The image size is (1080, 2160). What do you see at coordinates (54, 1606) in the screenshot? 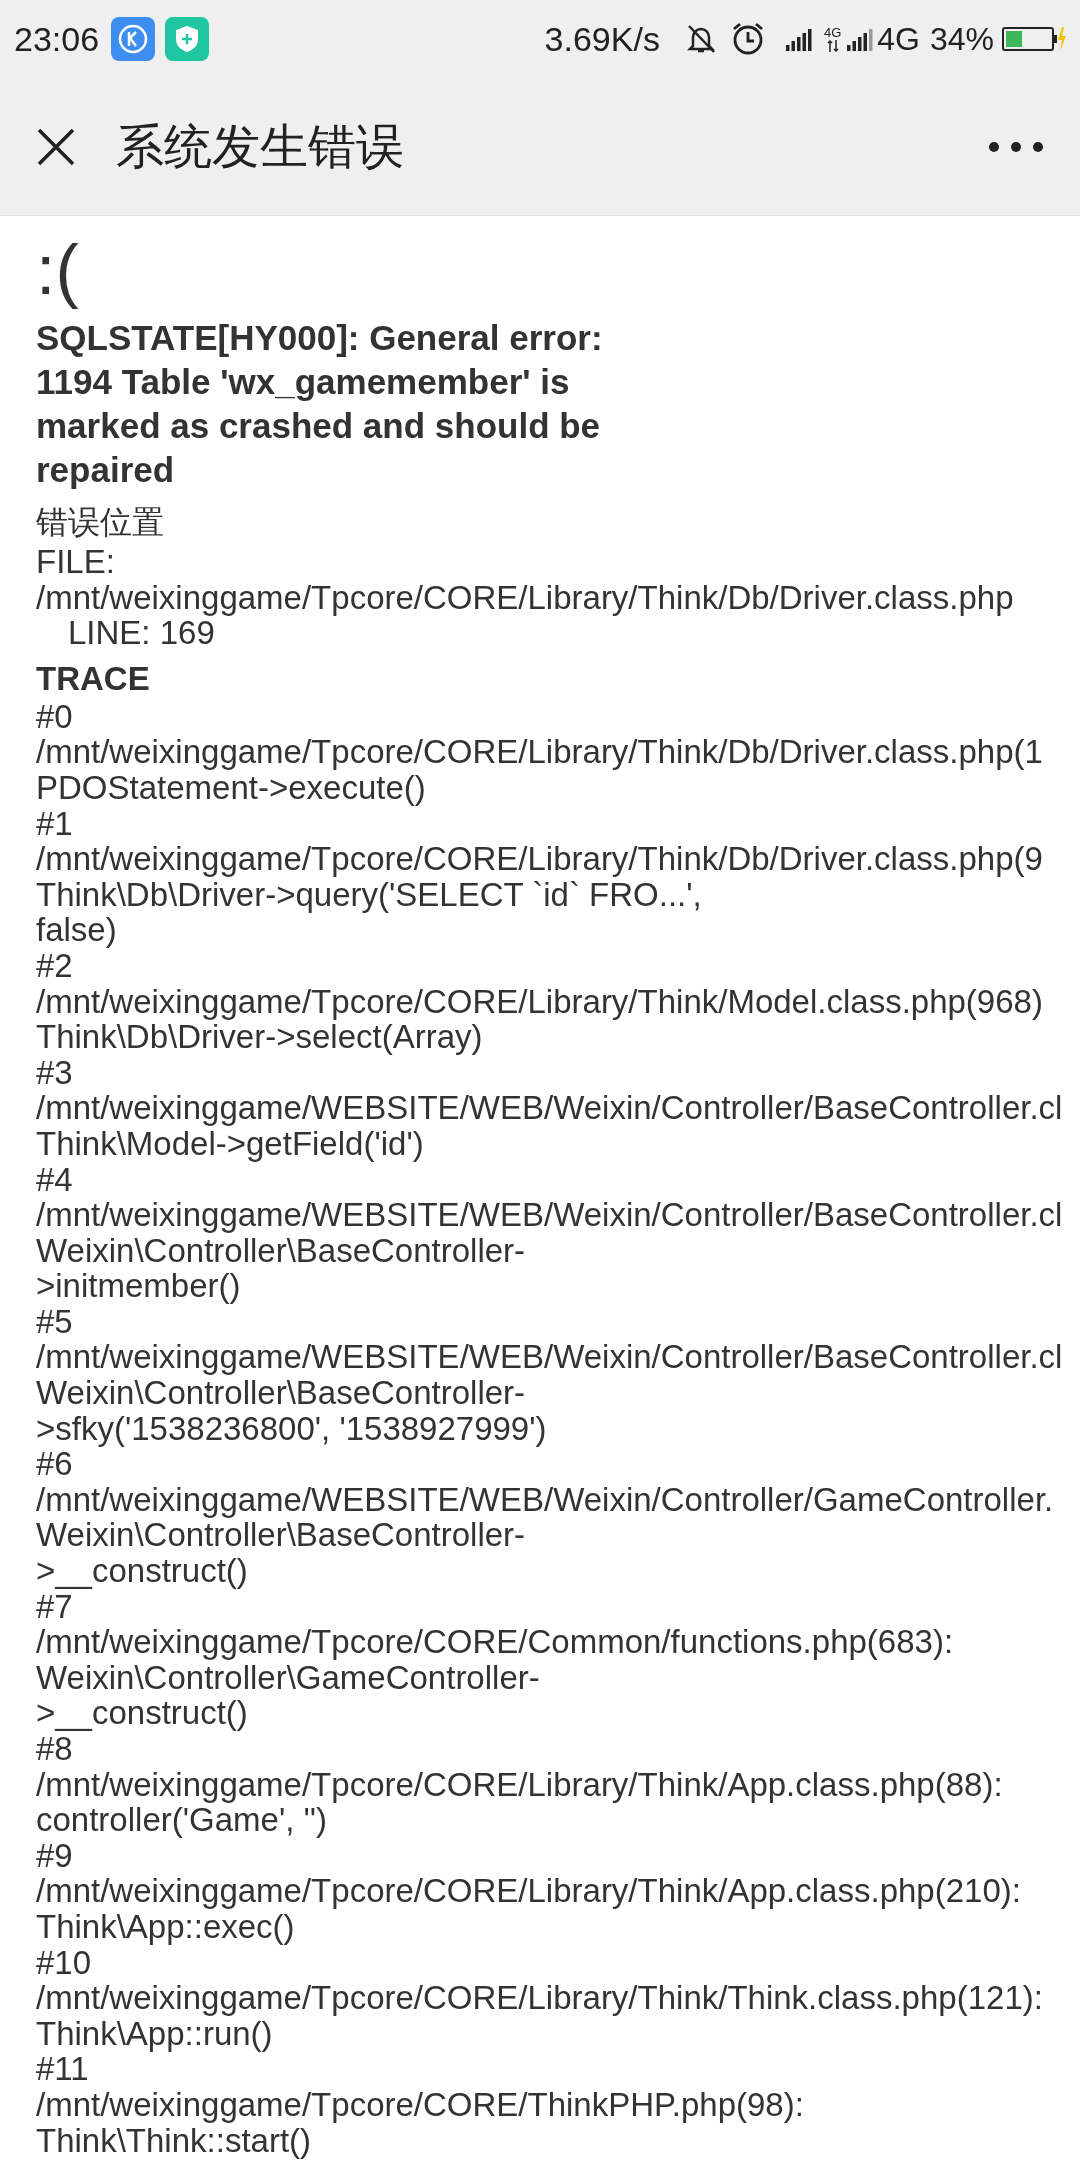
I see `trace-index: #7` at bounding box center [54, 1606].